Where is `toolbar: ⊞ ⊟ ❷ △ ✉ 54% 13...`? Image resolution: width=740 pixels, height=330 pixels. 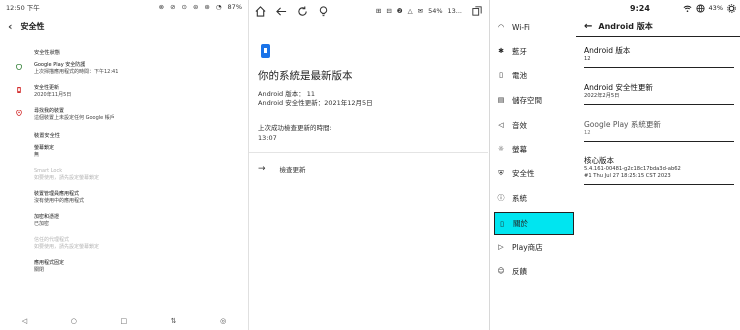
toolbar: ⊞ ⊟ ❷ △ ✉ 54% 13... is located at coordinates (368, 11).